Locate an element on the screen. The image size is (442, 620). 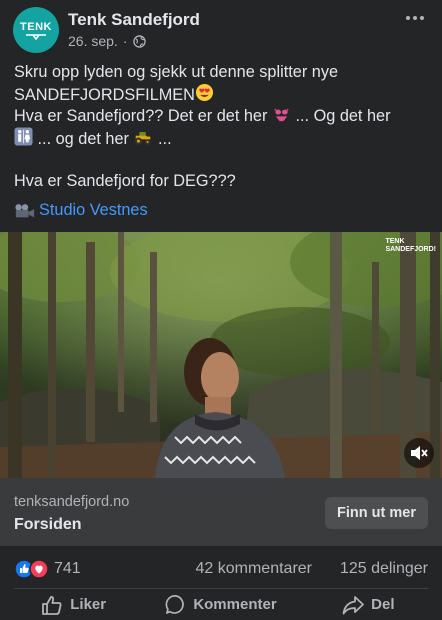
watermark-line-1: TENK is located at coordinates (395, 241).